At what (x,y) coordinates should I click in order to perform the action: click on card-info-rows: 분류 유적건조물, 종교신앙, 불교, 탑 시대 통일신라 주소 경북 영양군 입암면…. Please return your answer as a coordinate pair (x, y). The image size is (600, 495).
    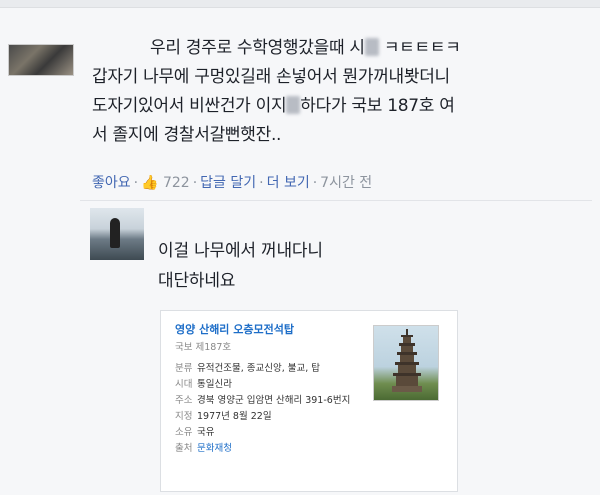
    Looking at the image, I should click on (275, 409).